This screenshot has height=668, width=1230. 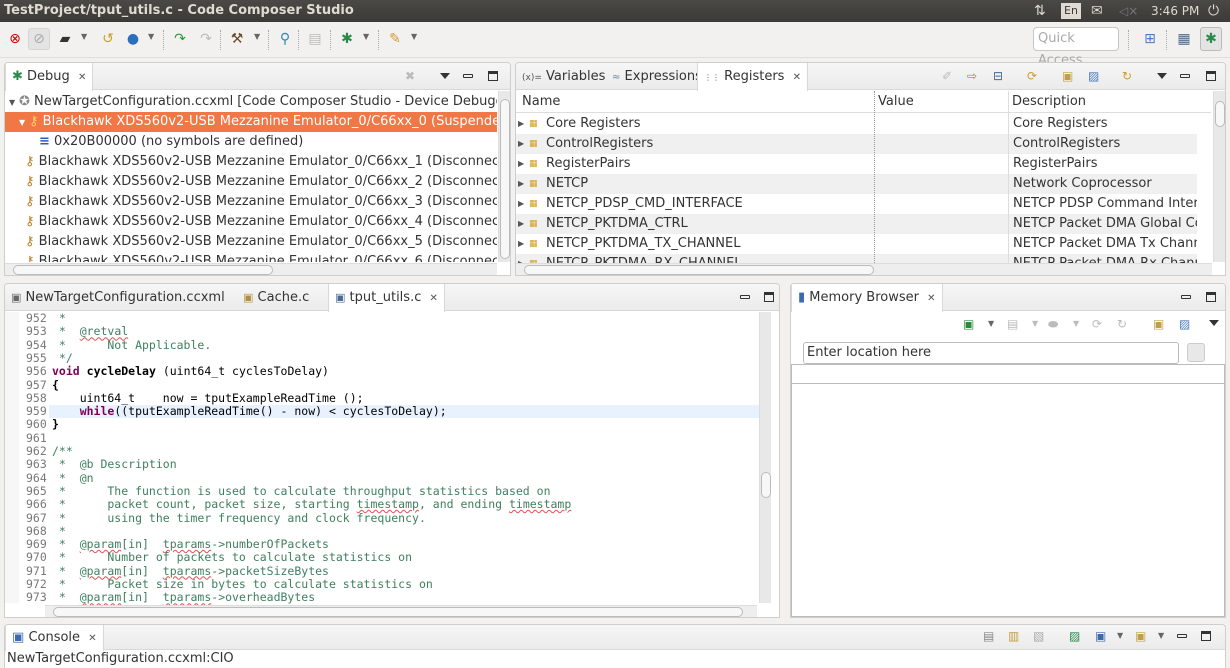 What do you see at coordinates (856, 124) in the screenshot?
I see `table-row: ▶ ▦ Core Registers Core Registers` at bounding box center [856, 124].